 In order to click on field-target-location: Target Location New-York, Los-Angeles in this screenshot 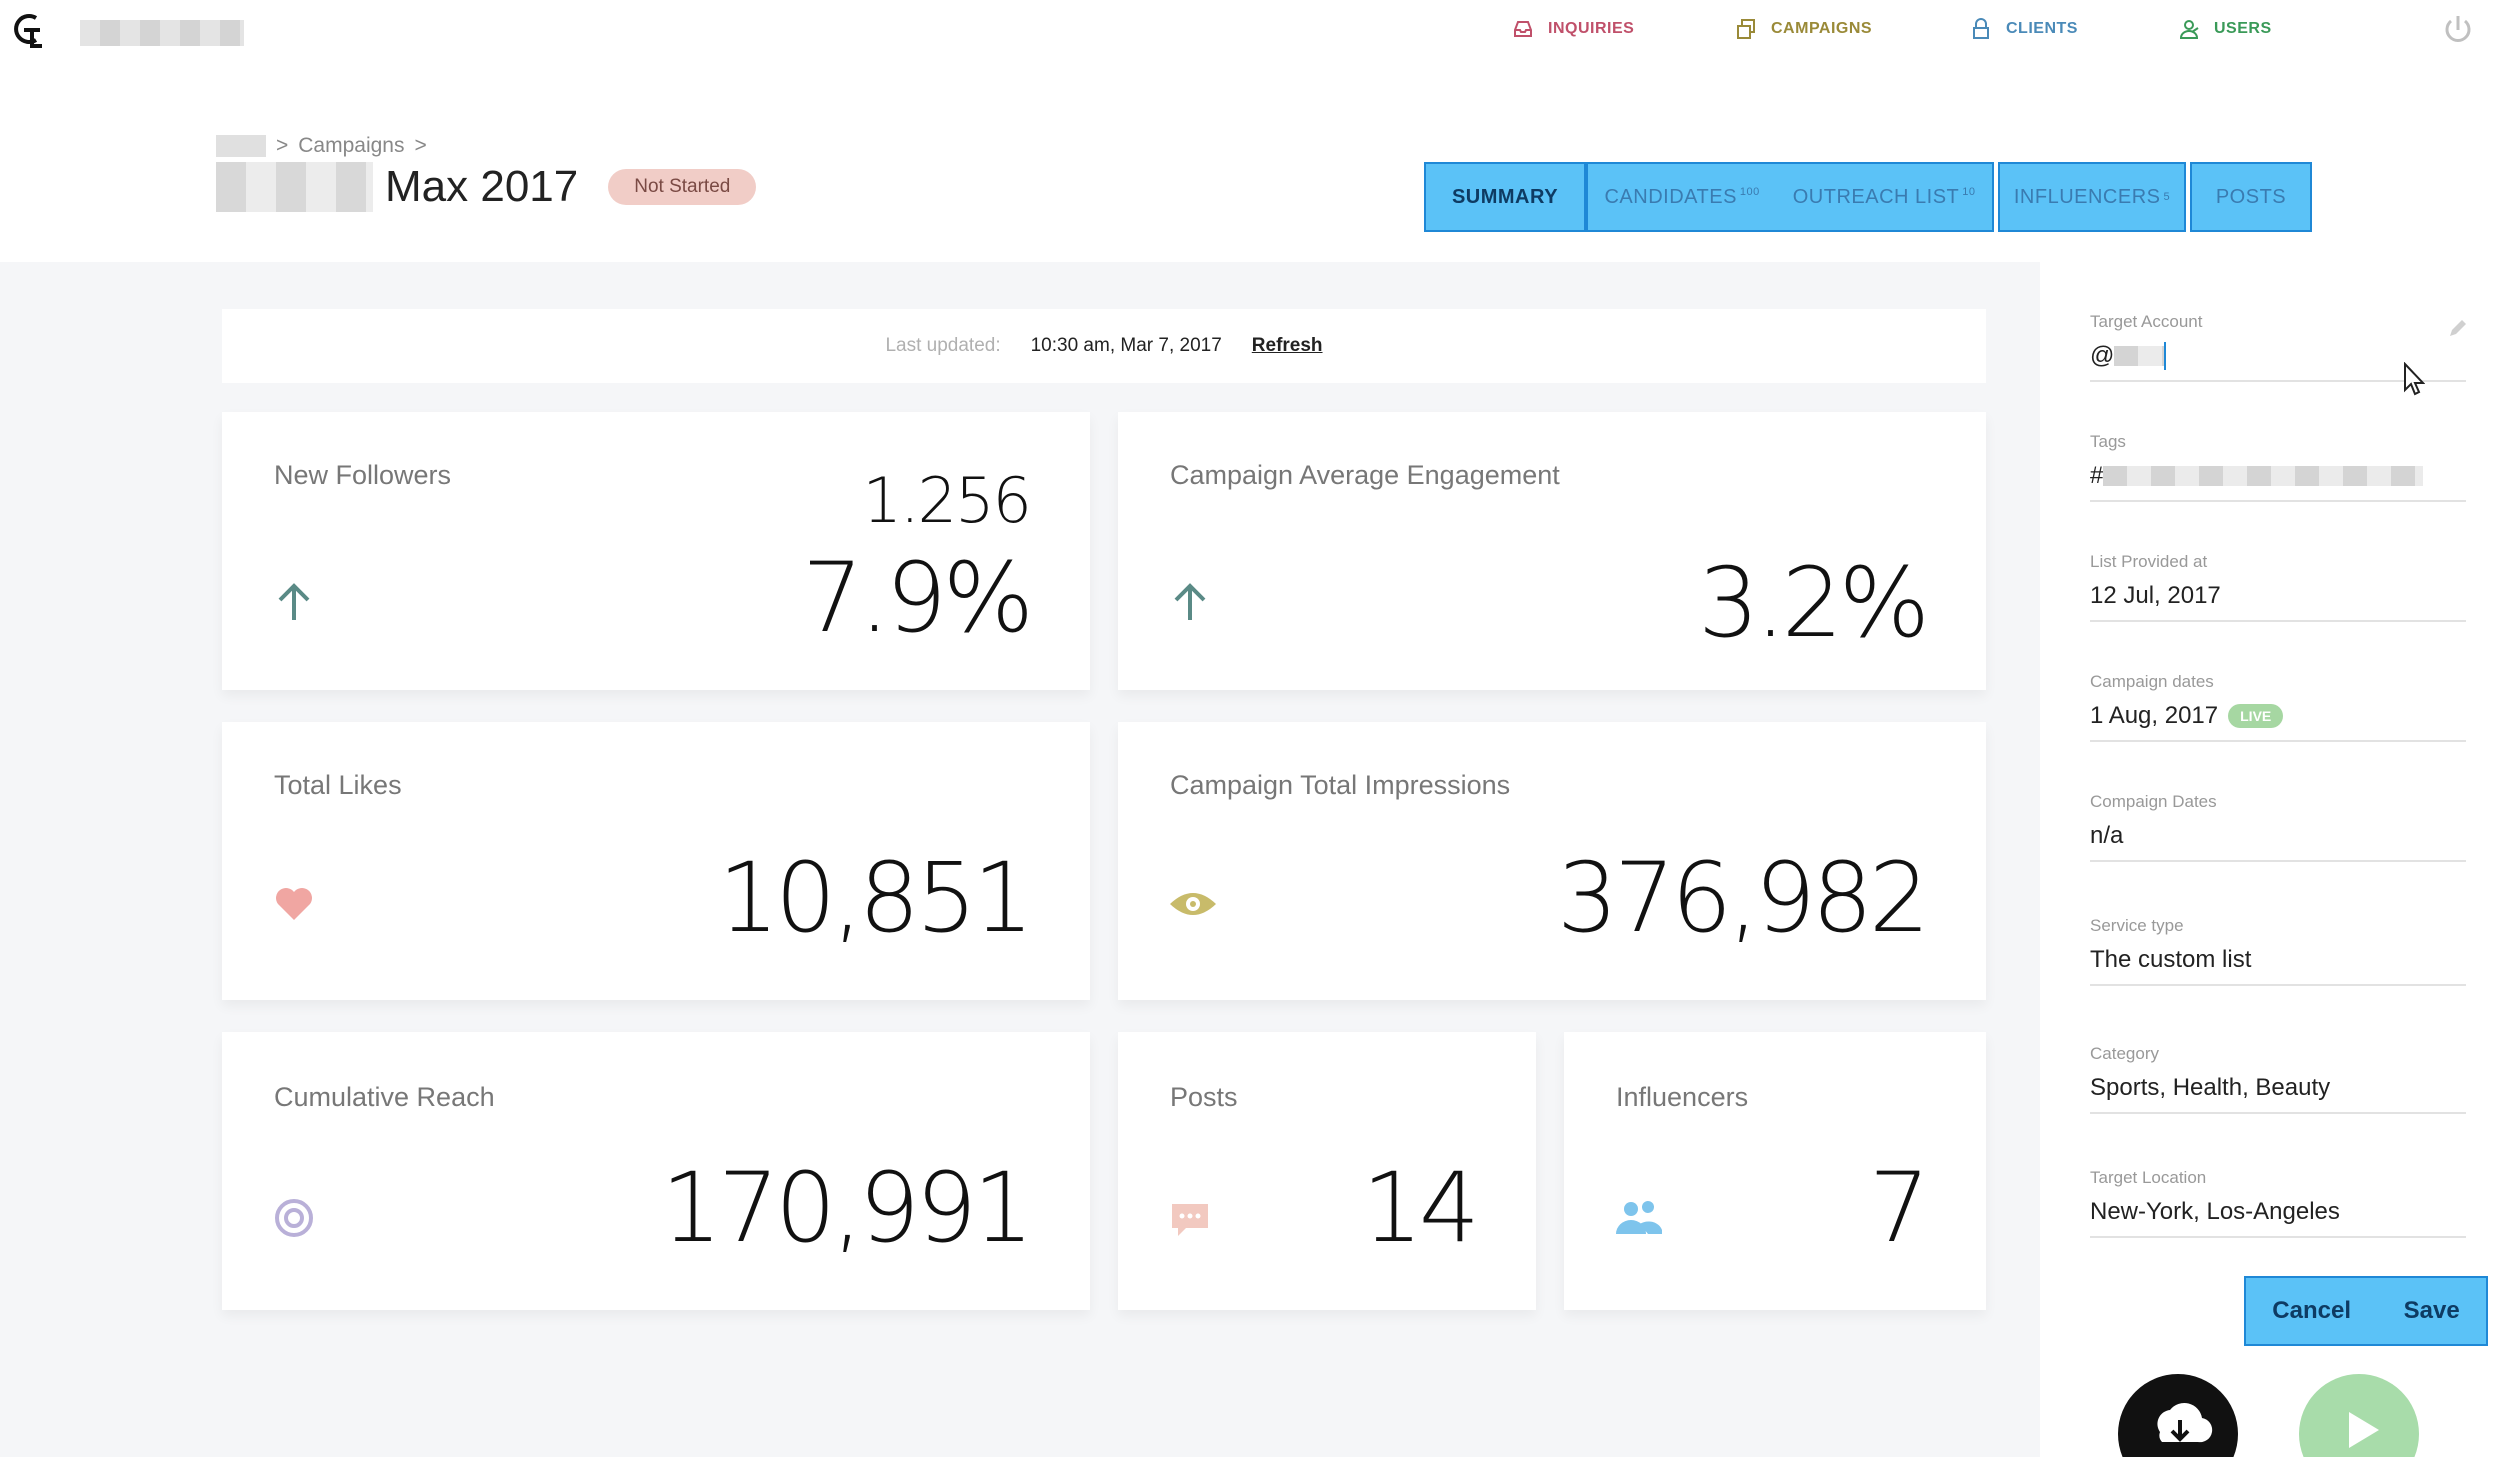, I will do `click(2278, 1203)`.